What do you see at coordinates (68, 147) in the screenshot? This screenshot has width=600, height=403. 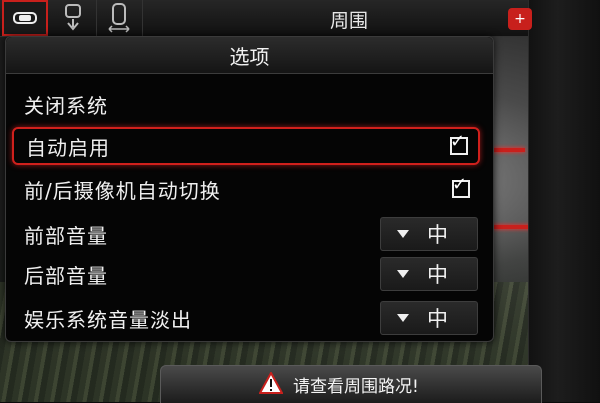 I see `option-label: 自动启用` at bounding box center [68, 147].